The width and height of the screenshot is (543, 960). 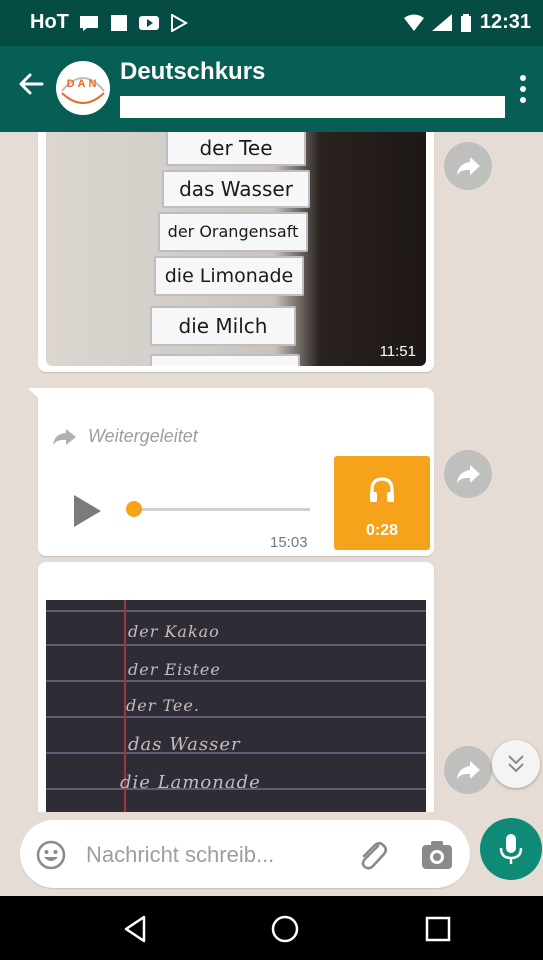 What do you see at coordinates (49, 22) in the screenshot?
I see `carrier-label: HoT` at bounding box center [49, 22].